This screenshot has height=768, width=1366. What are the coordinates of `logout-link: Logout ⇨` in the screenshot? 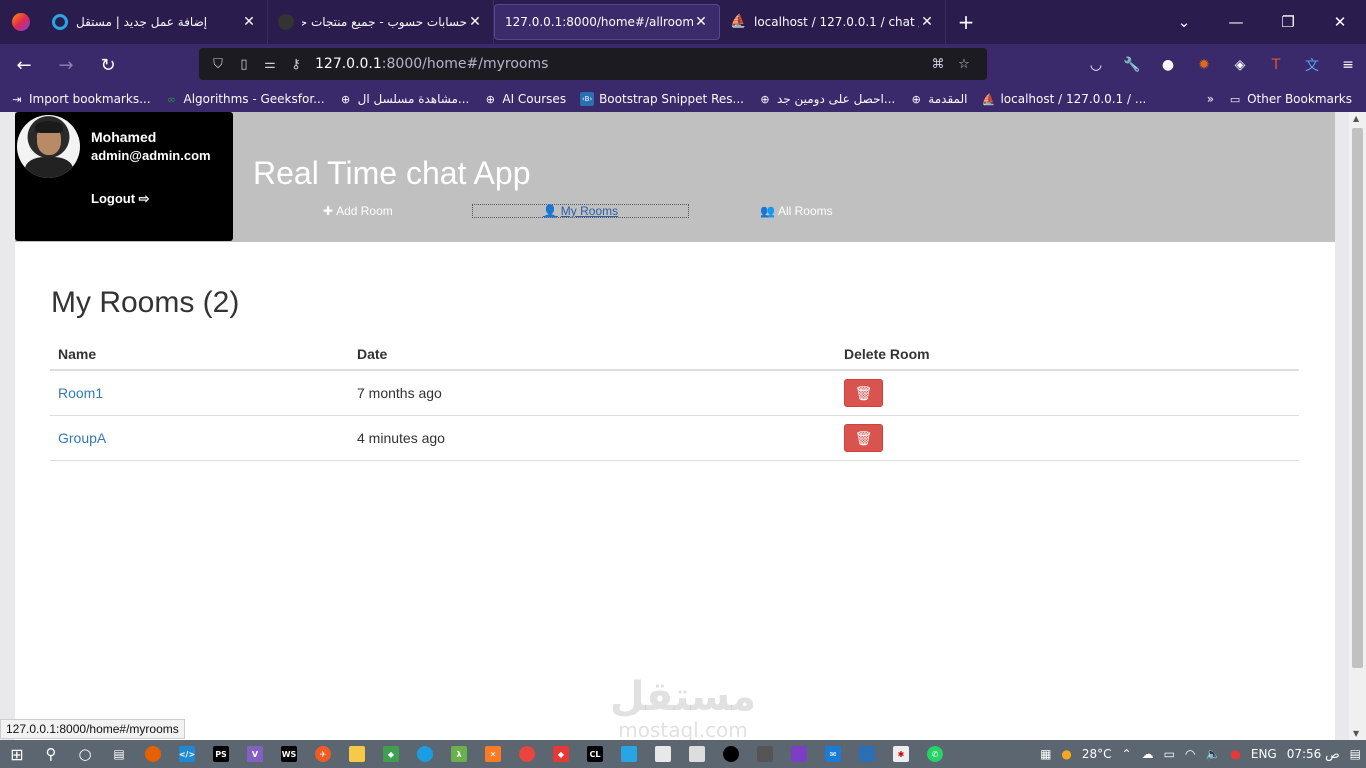 It's located at (120, 199).